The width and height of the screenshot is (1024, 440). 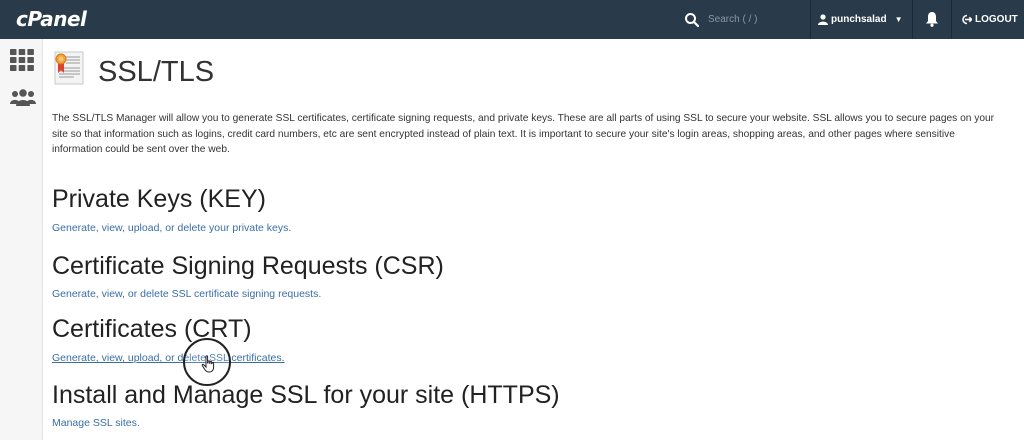 What do you see at coordinates (898, 19) in the screenshot?
I see `chevron-down-icon: ▼` at bounding box center [898, 19].